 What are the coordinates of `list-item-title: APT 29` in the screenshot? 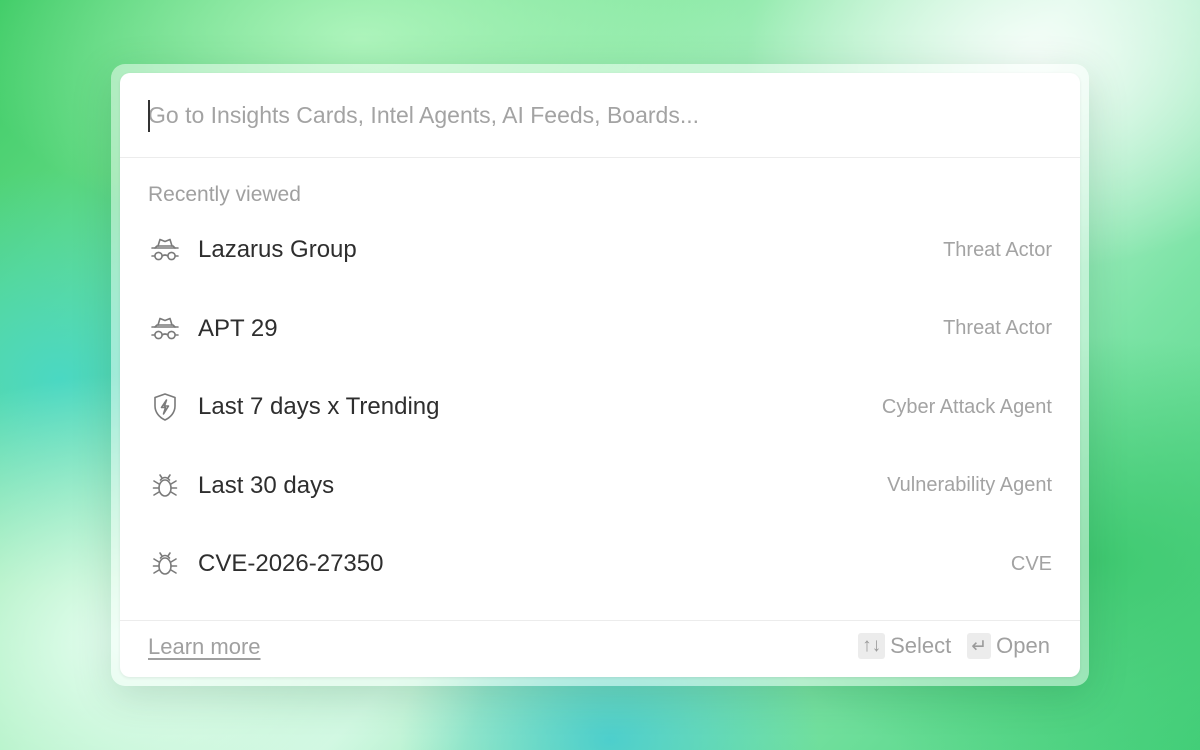 It's located at (238, 328).